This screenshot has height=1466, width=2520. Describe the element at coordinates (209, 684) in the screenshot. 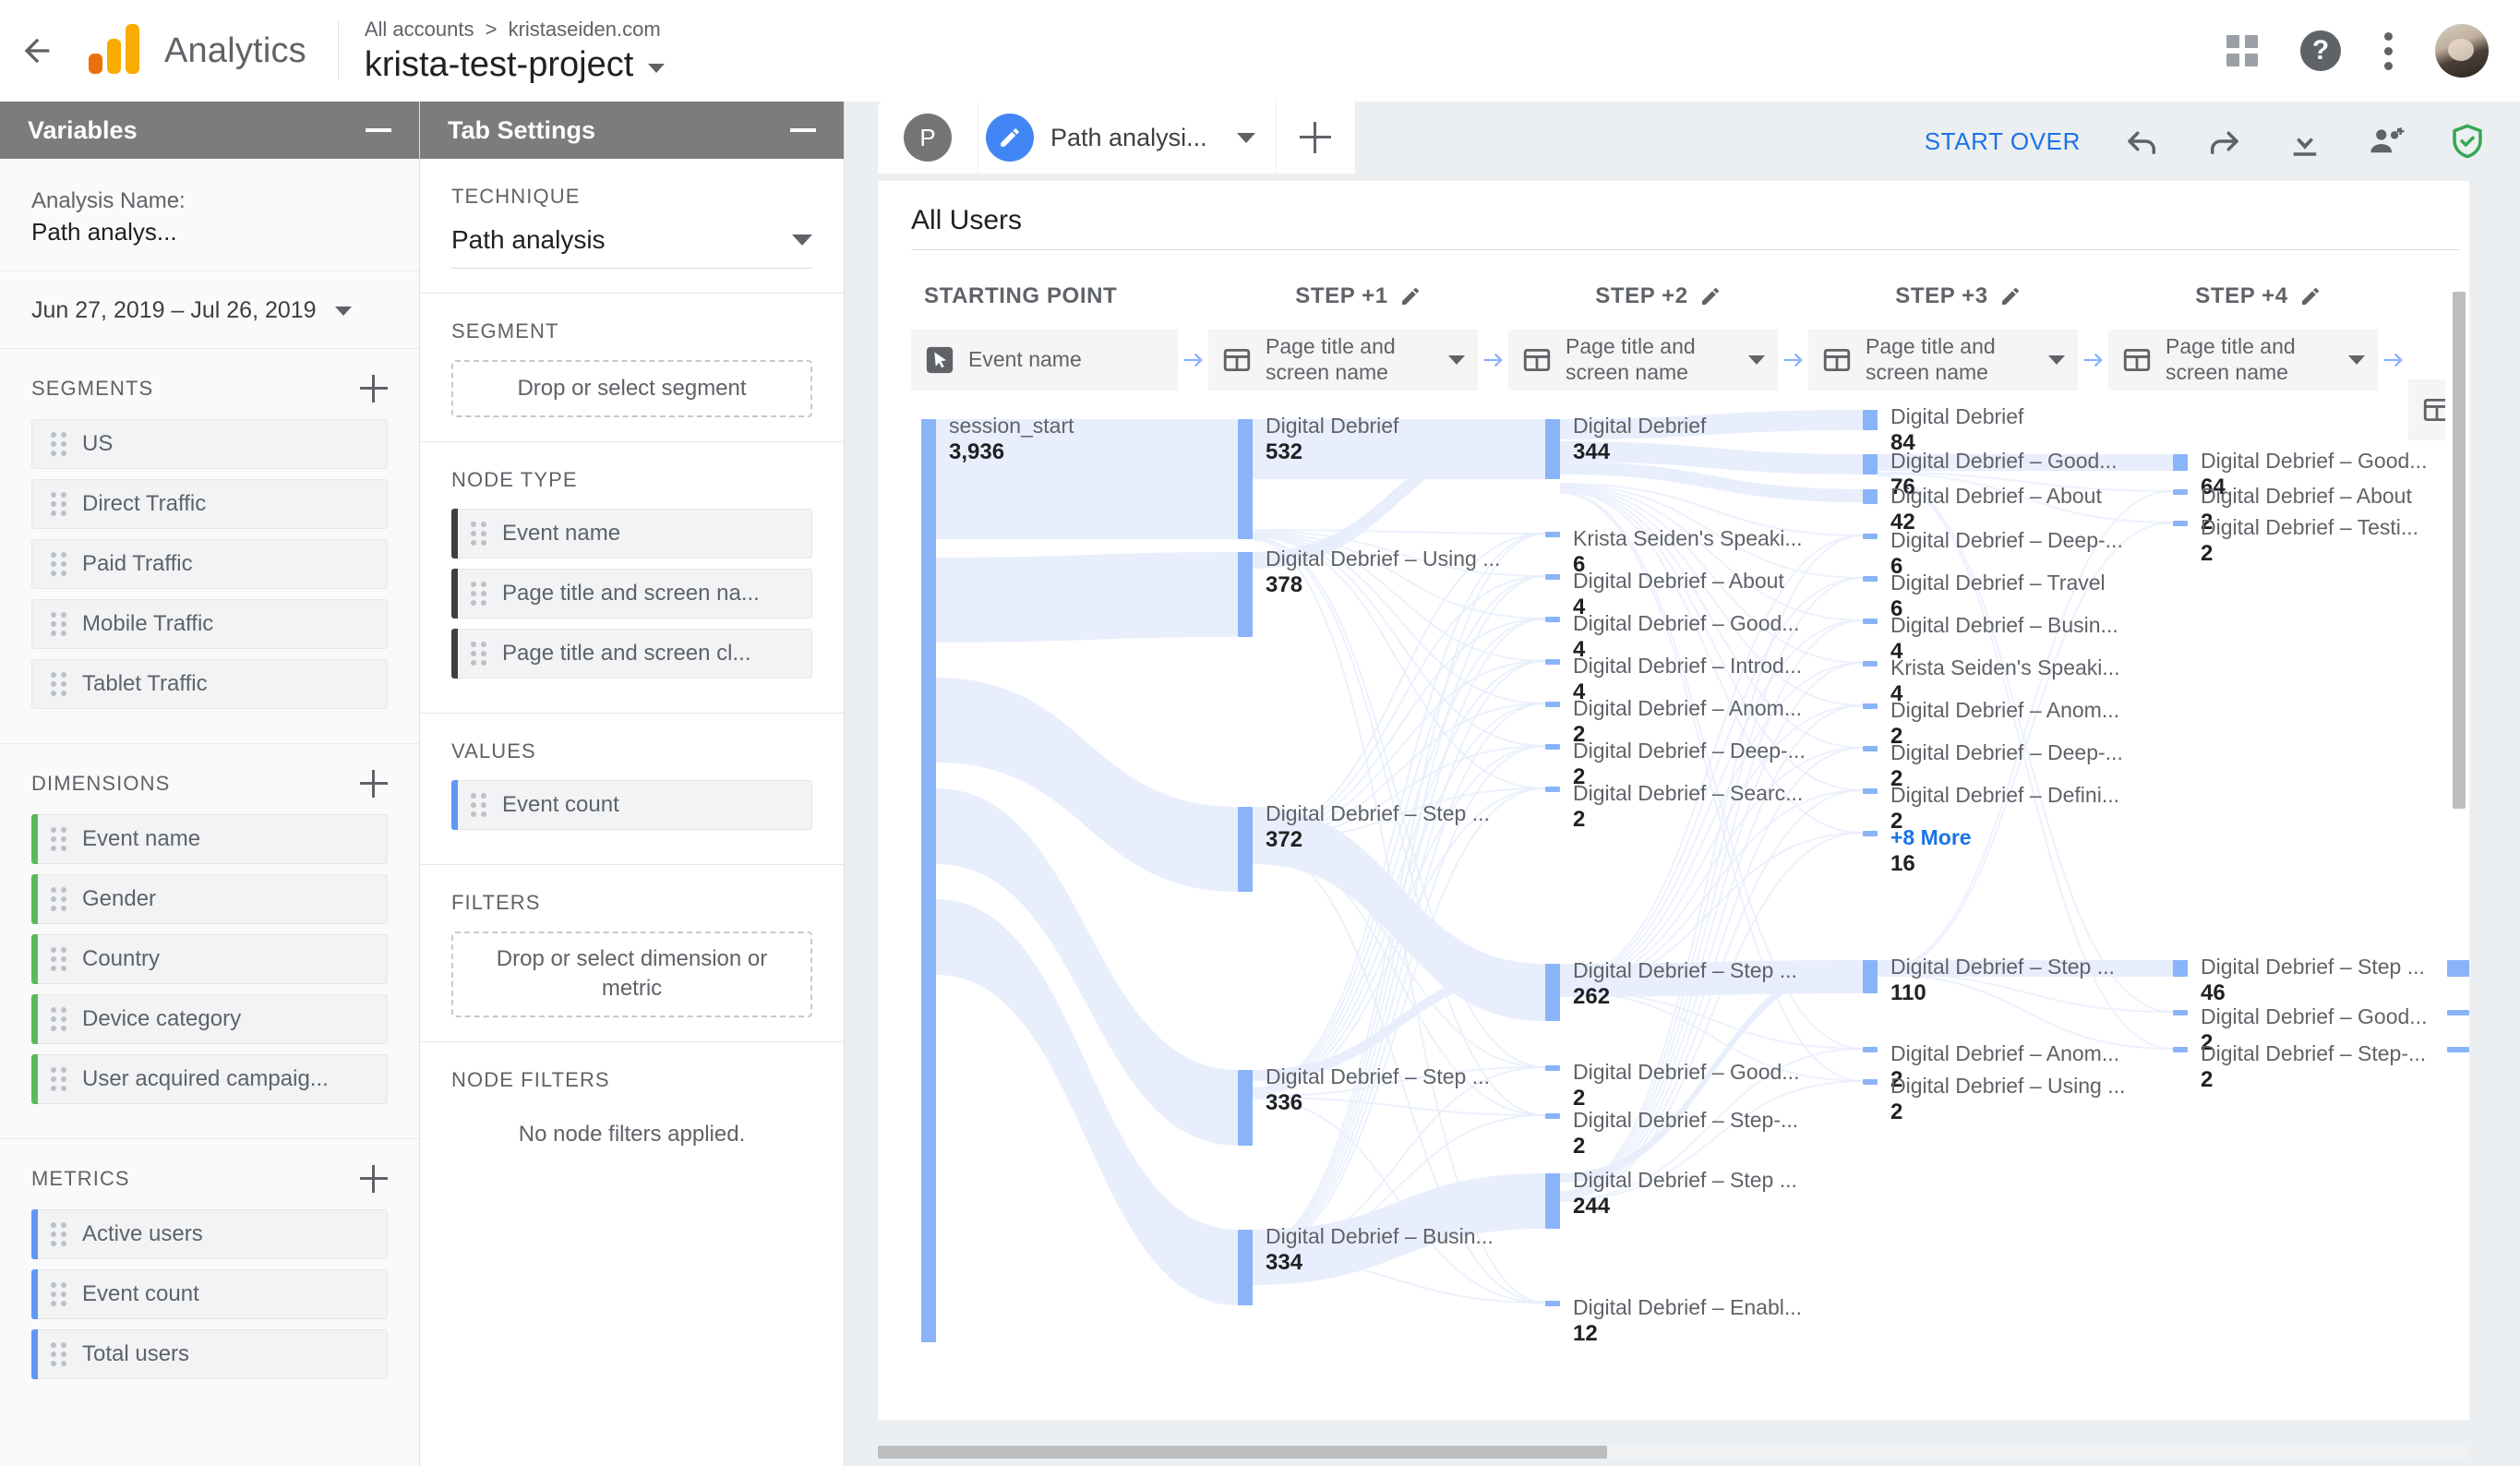

I see `segment-chip: Tablet Traffic` at that location.